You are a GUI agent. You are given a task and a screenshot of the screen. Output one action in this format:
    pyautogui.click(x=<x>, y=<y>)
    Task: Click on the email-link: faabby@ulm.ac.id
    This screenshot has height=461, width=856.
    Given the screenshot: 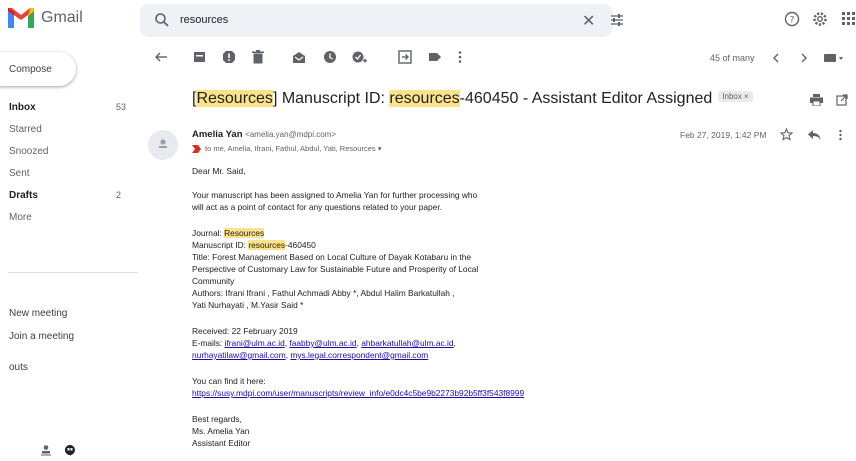 What is the action you would take?
    pyautogui.click(x=322, y=343)
    